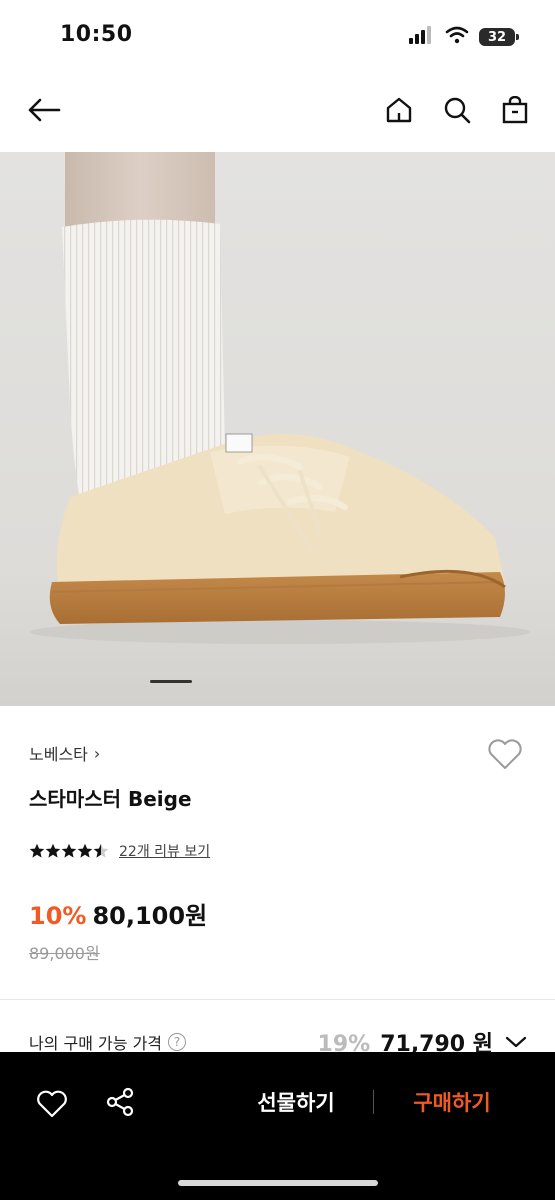 This screenshot has height=1200, width=555. What do you see at coordinates (58, 754) in the screenshot?
I see `brand-name: 노베스타` at bounding box center [58, 754].